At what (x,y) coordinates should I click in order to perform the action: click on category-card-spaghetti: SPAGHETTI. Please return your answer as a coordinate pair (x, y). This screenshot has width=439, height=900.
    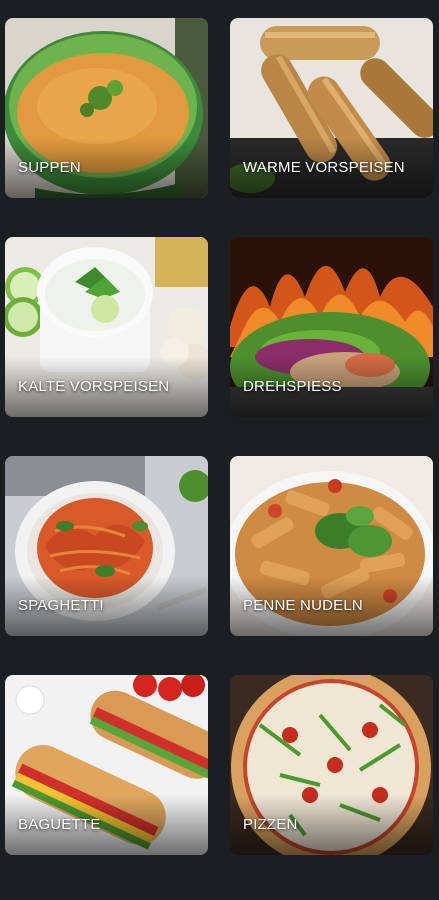
    Looking at the image, I should click on (106, 546).